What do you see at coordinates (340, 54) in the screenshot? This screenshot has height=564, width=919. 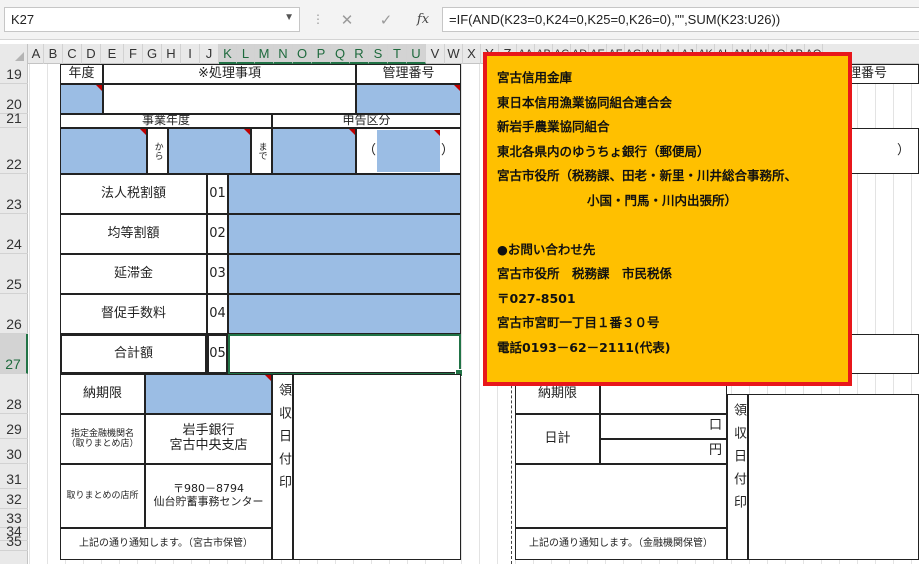 I see `column-header-q: Q` at bounding box center [340, 54].